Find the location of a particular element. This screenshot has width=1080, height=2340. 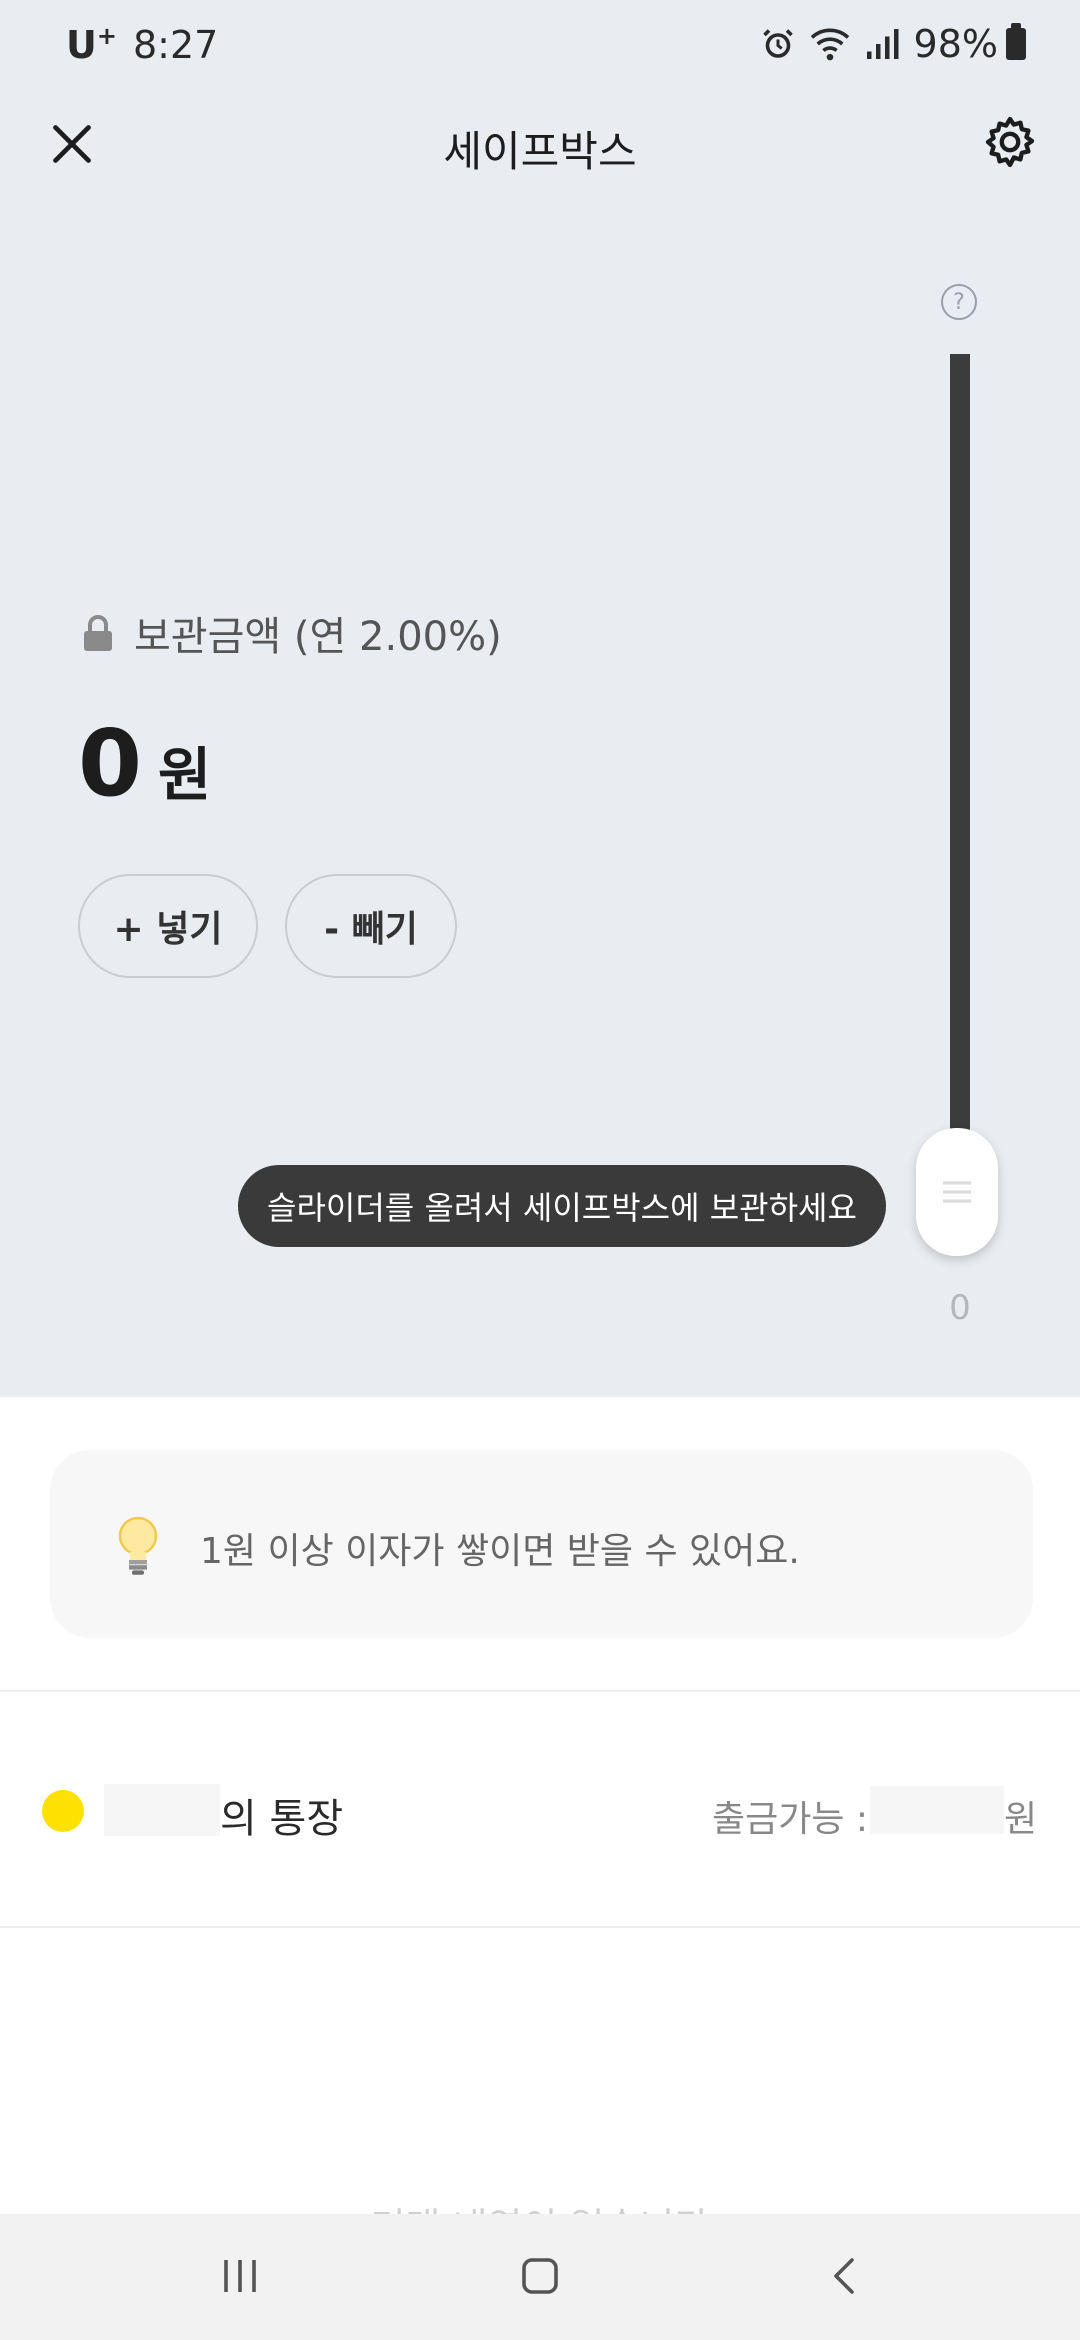

grip-icon is located at coordinates (957, 1192).